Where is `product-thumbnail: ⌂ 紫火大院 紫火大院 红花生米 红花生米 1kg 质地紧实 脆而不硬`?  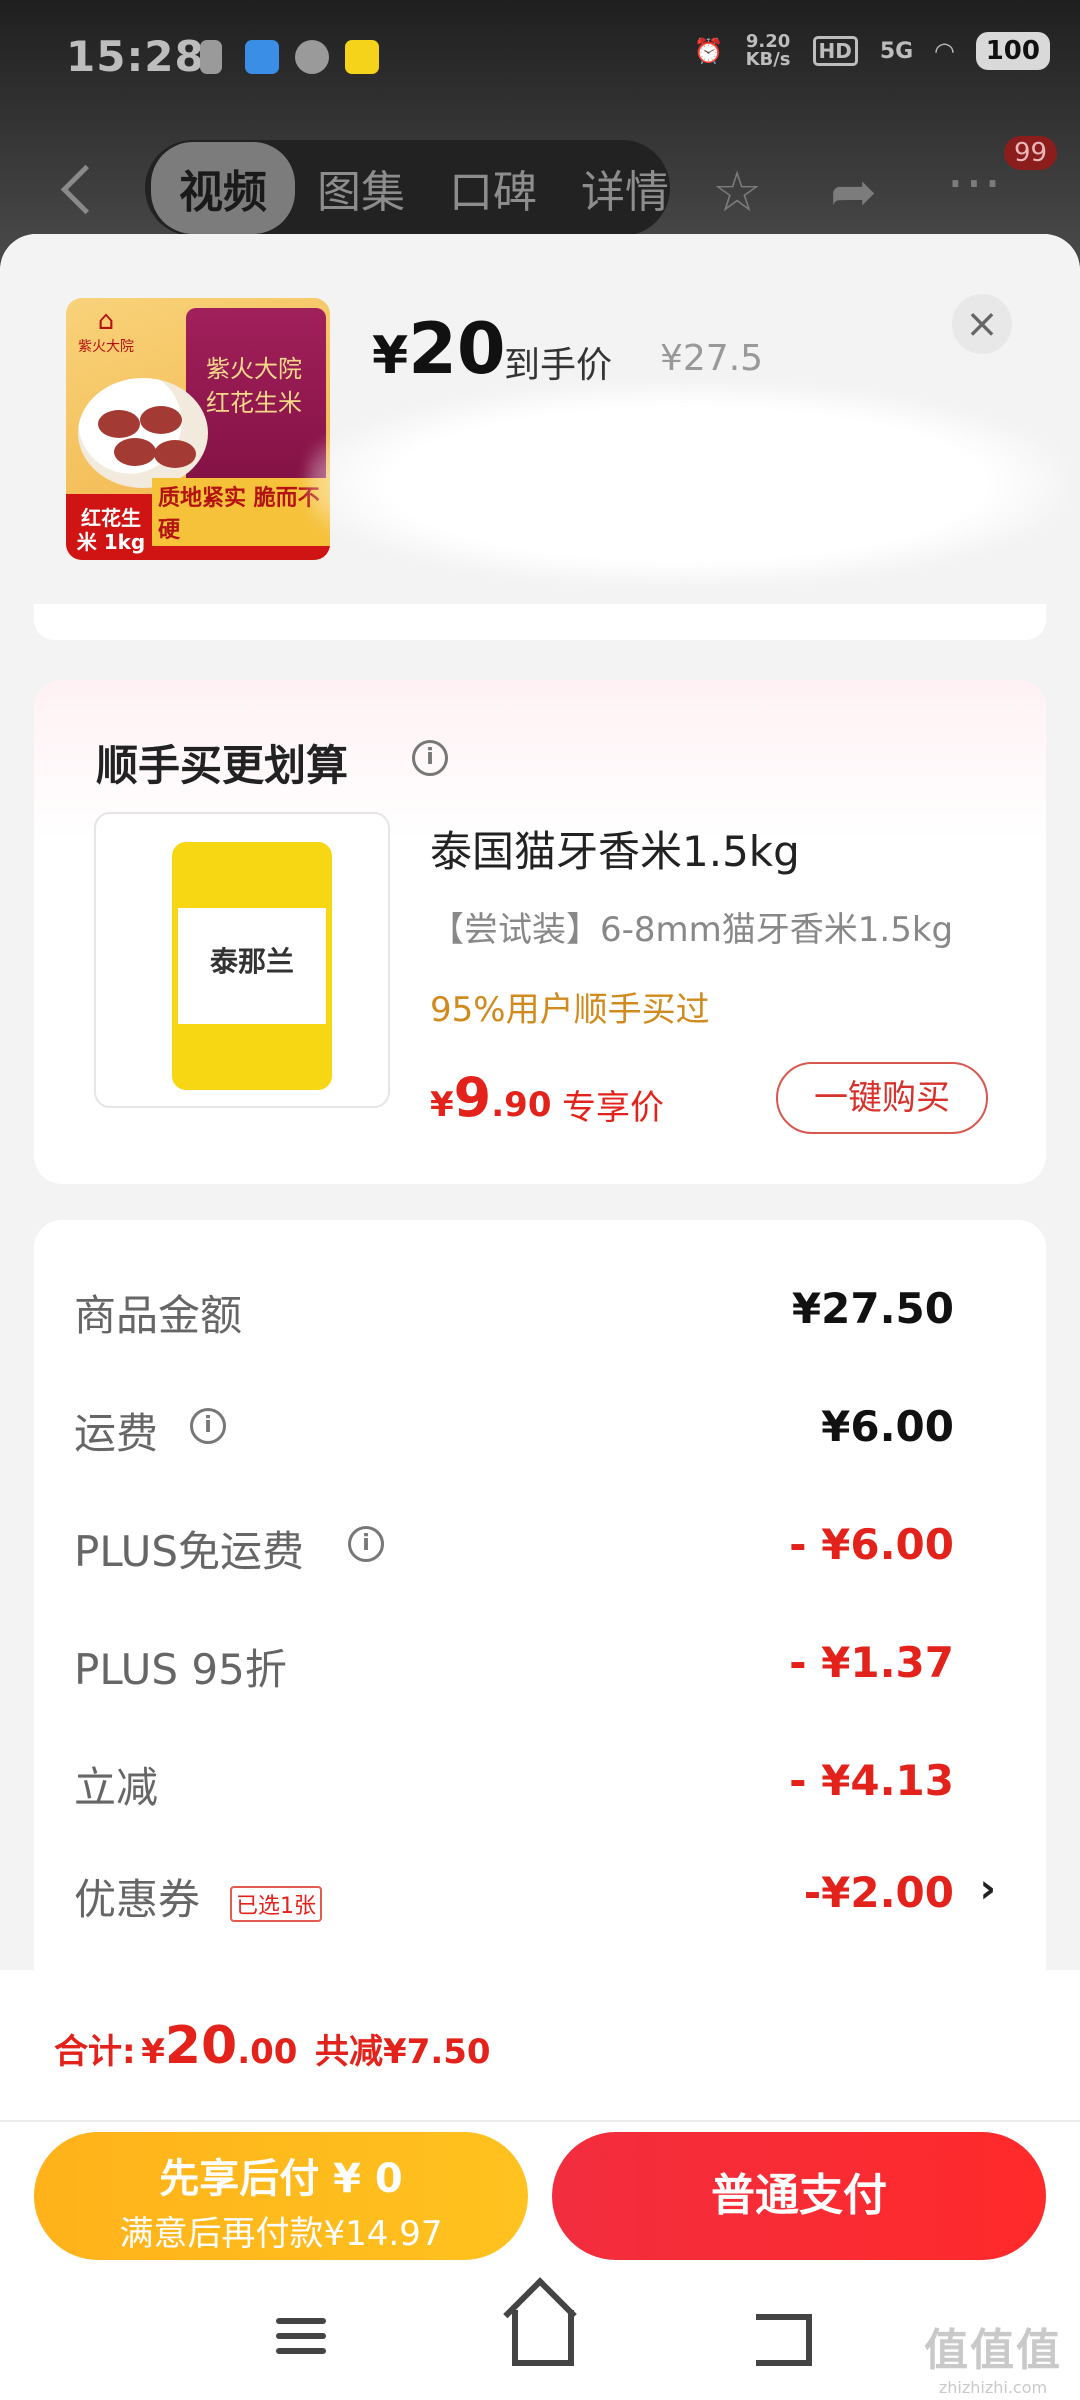
product-thumbnail: ⌂ 紫火大院 紫火大院 红花生米 红花生米 1kg 质地紧实 脆而不硬 is located at coordinates (198, 429).